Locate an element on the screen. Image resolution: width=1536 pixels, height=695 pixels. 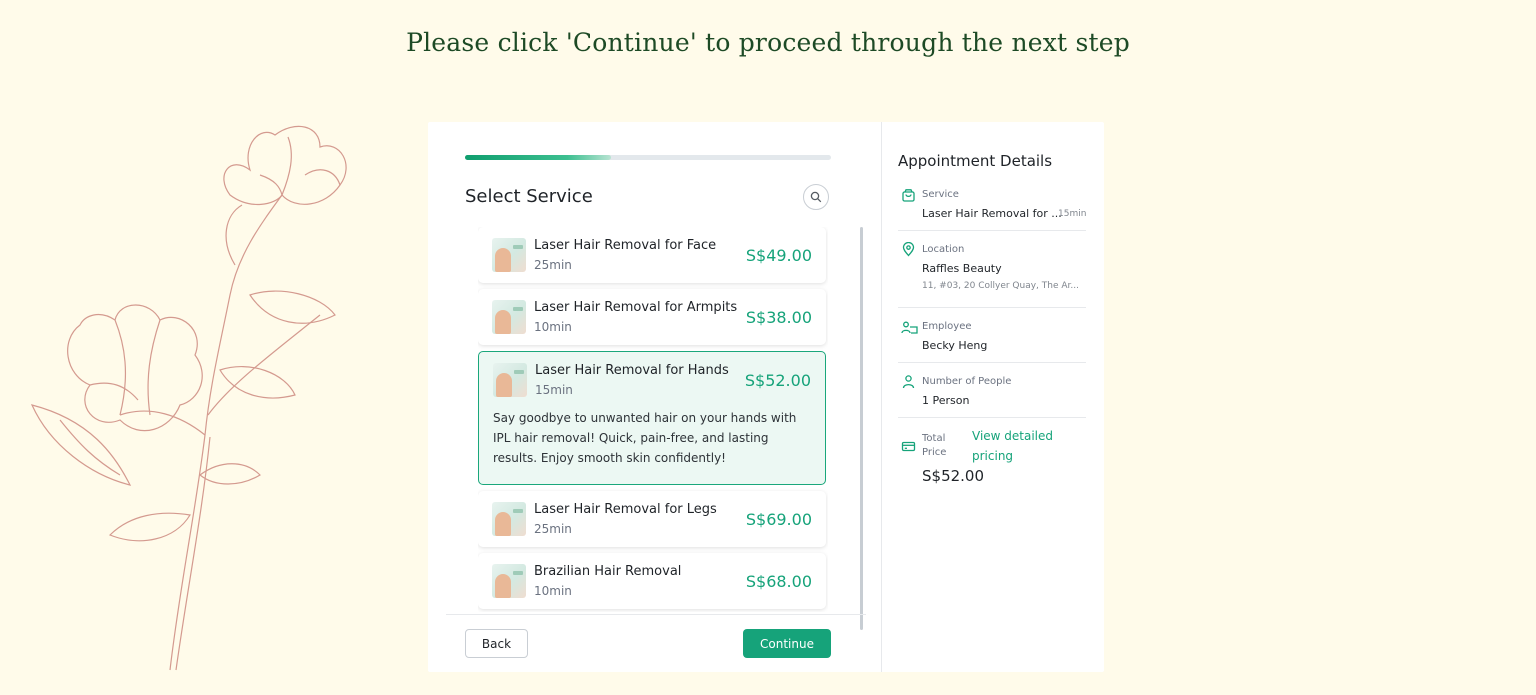
service-price: S$68.00 is located at coordinates (778, 581).